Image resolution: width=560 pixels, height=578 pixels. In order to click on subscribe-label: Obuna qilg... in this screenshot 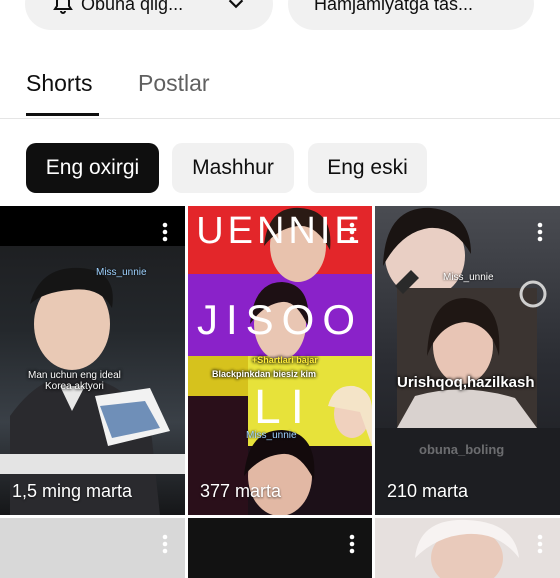, I will do `click(132, 7)`.